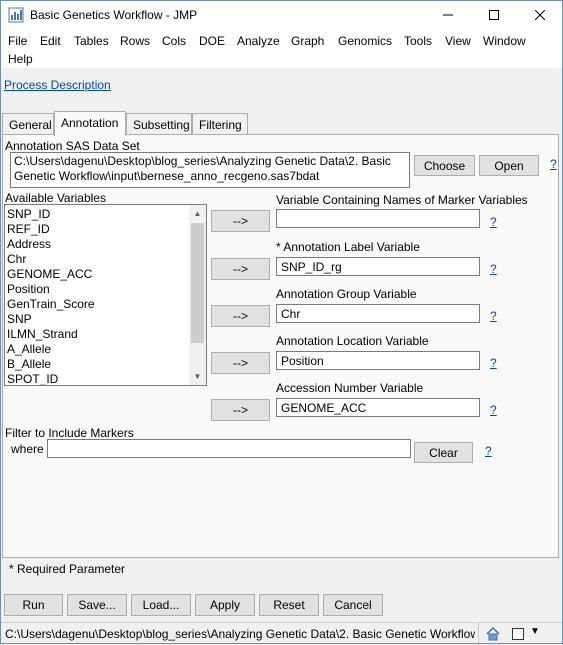 This screenshot has width=563, height=645. I want to click on menu-help: Help, so click(20, 59).